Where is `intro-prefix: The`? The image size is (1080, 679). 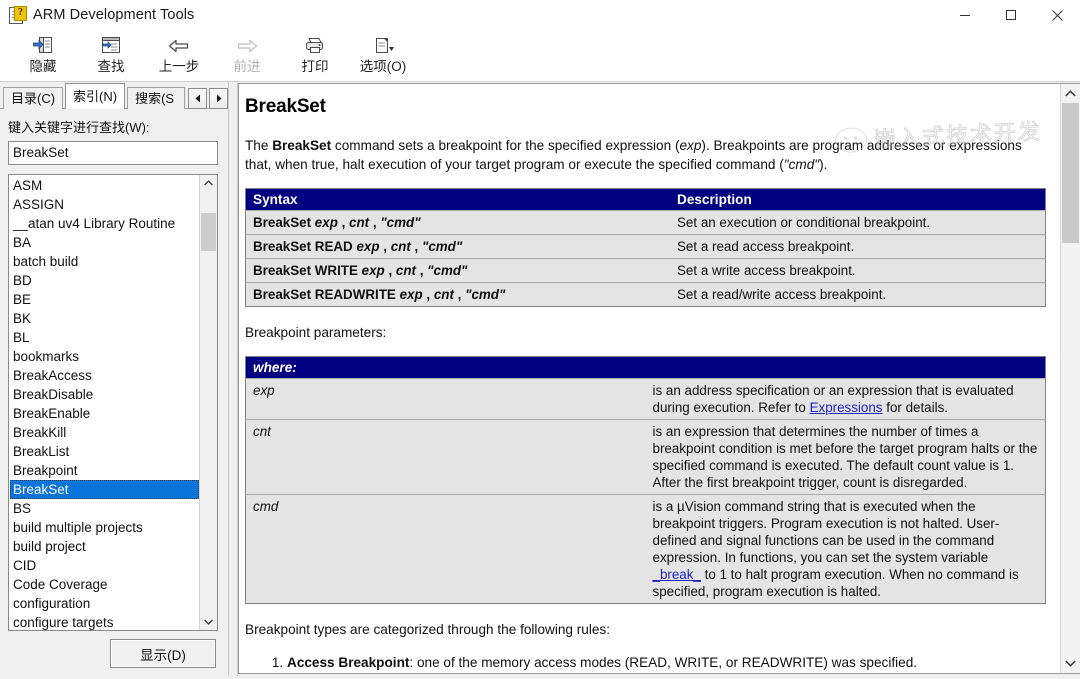
intro-prefix: The is located at coordinates (259, 145).